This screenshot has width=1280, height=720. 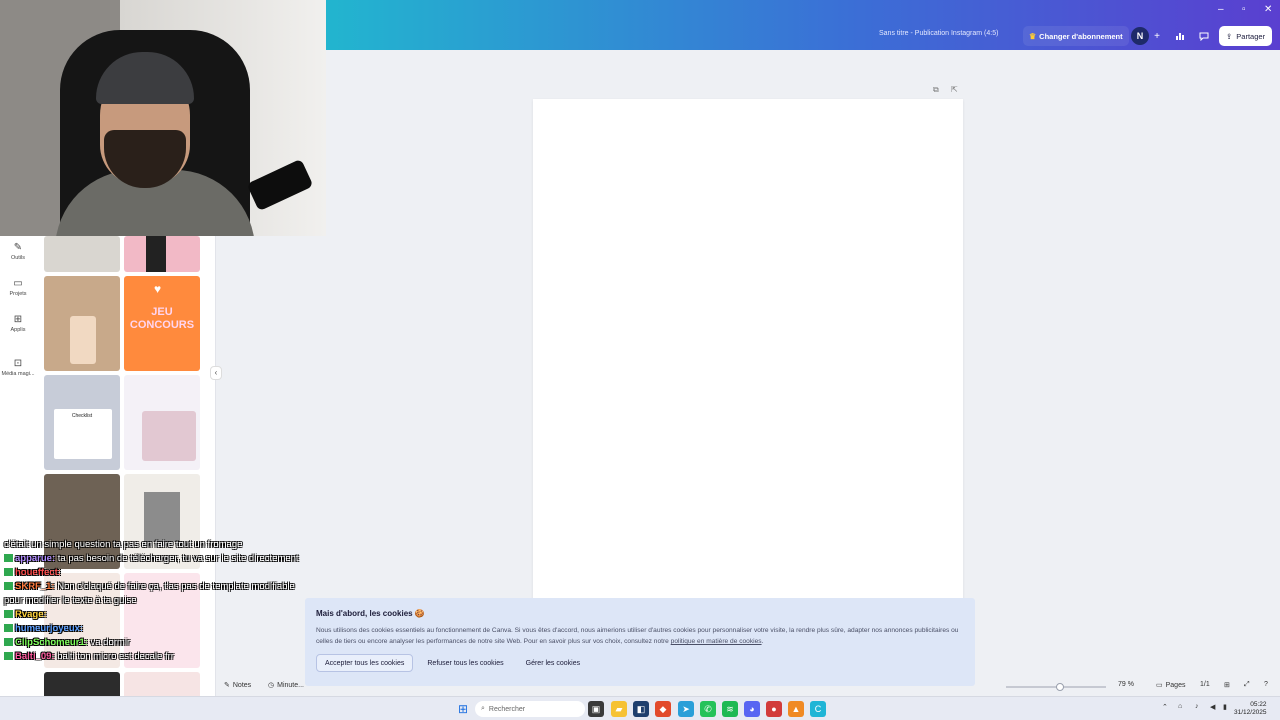 What do you see at coordinates (619, 709) in the screenshot?
I see `file-explorer-icon: ▰` at bounding box center [619, 709].